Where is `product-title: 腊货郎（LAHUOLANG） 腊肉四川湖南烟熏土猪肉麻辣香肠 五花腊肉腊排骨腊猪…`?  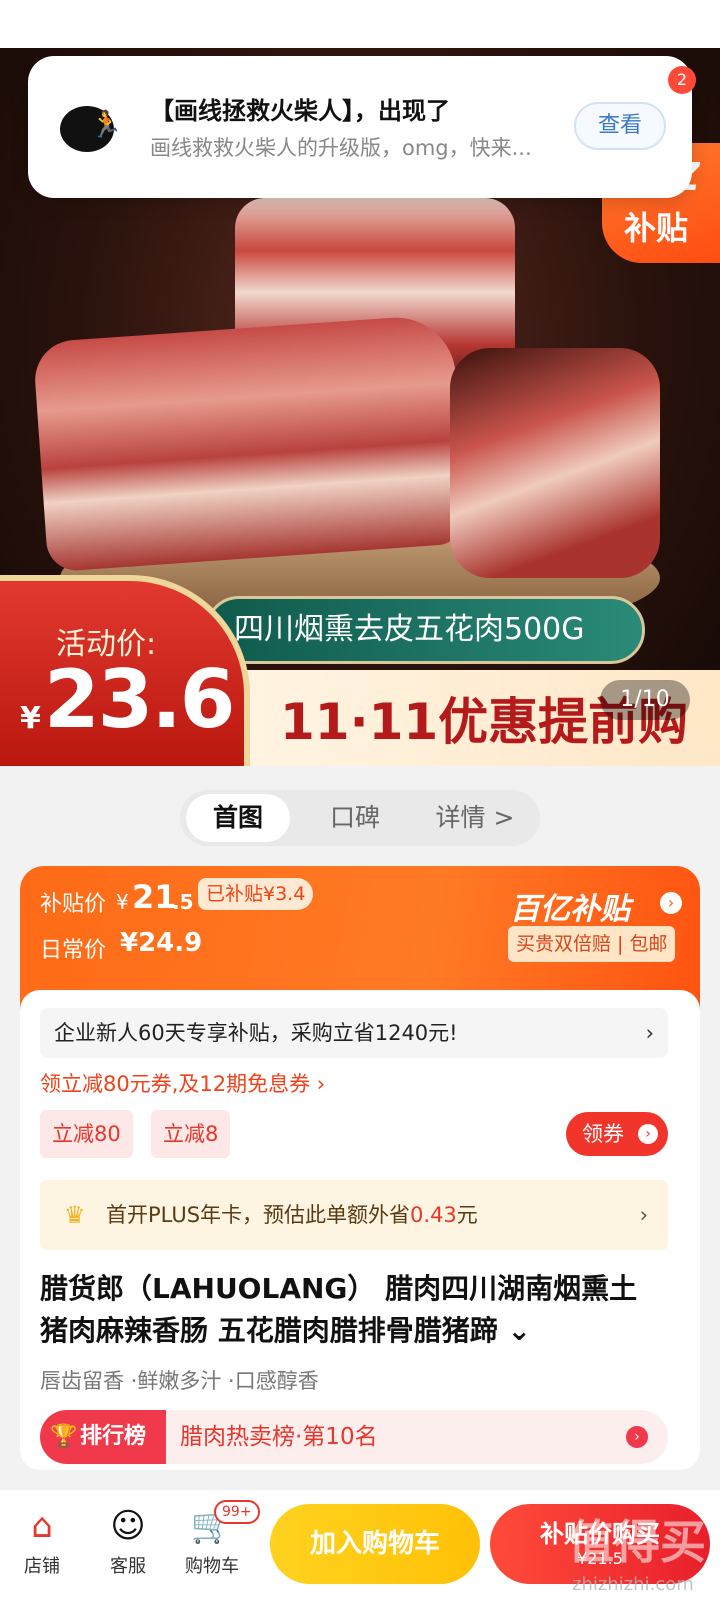 product-title: 腊货郎（LAHUOLANG） 腊肉四川湖南烟熏土猪肉麻辣香肠 五花腊肉腊排骨腊猪… is located at coordinates (350, 1310).